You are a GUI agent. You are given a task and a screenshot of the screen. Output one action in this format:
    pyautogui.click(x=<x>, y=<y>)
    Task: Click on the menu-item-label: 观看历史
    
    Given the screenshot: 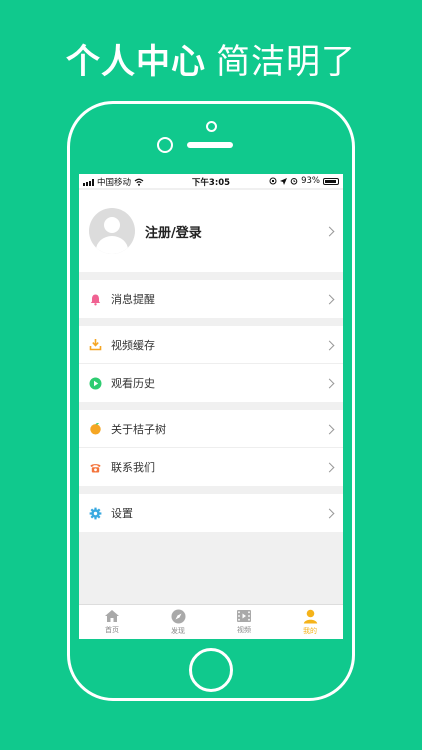 What is the action you would take?
    pyautogui.click(x=133, y=383)
    